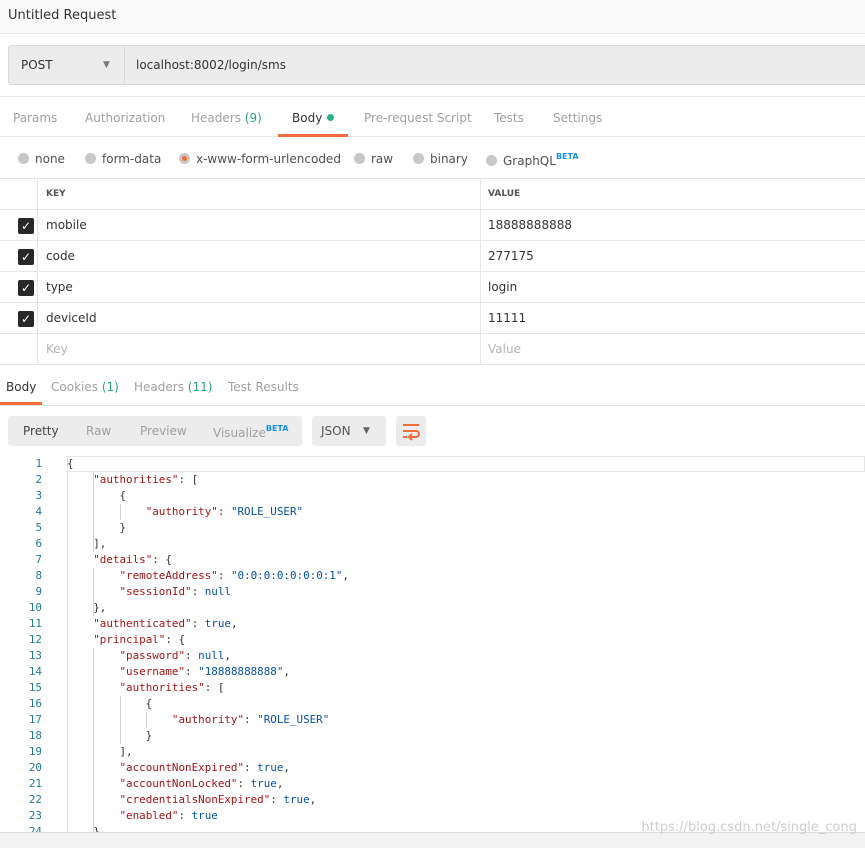  Describe the element at coordinates (241, 671) in the screenshot. I see `code-token: "18888888888"` at that location.